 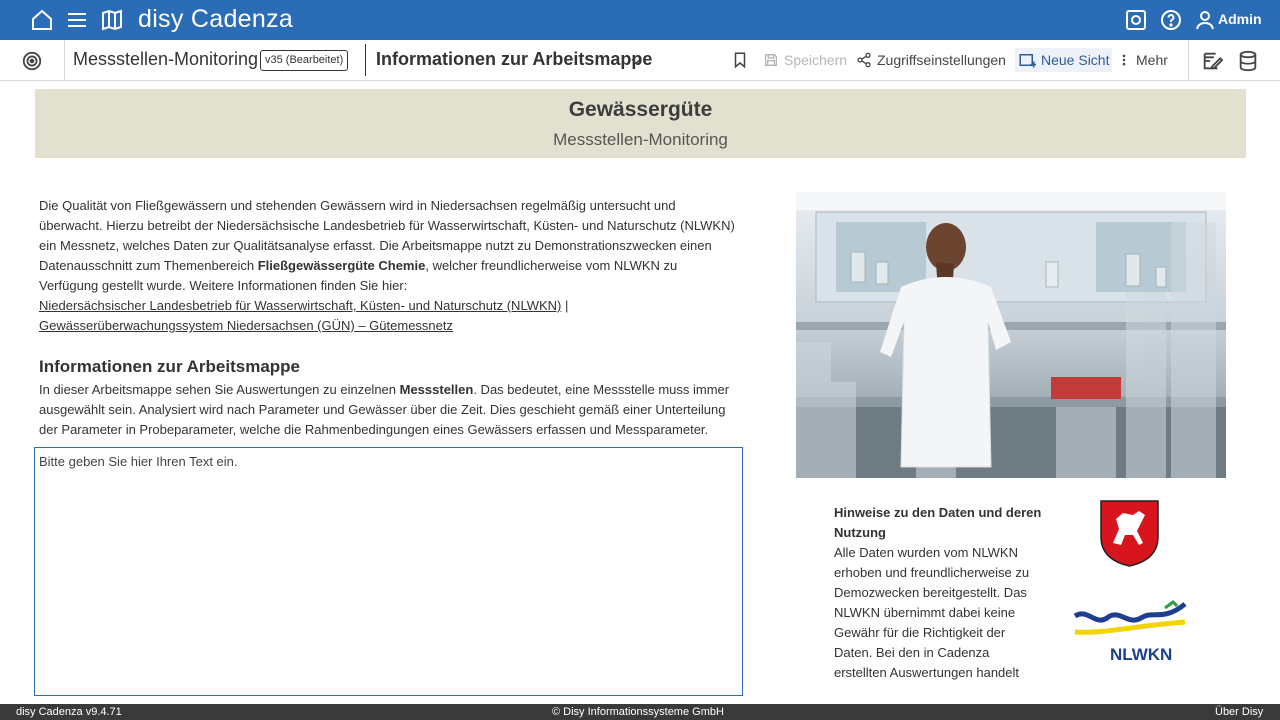 I want to click on new-view-button: Neue Sicht, so click(x=1064, y=60).